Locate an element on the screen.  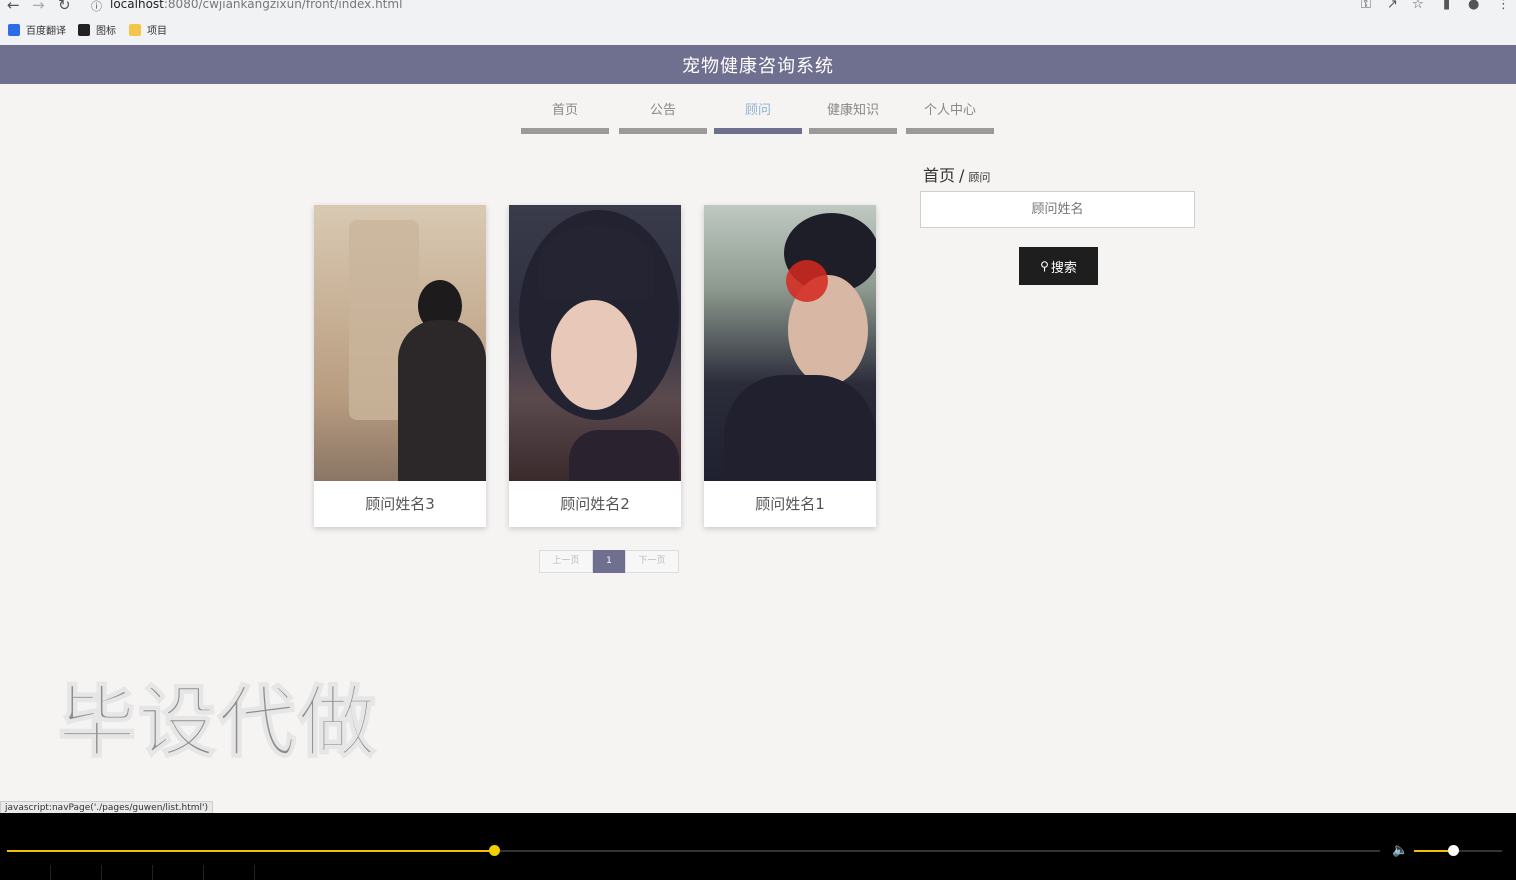
forward-icon: → is located at coordinates (38, 7).